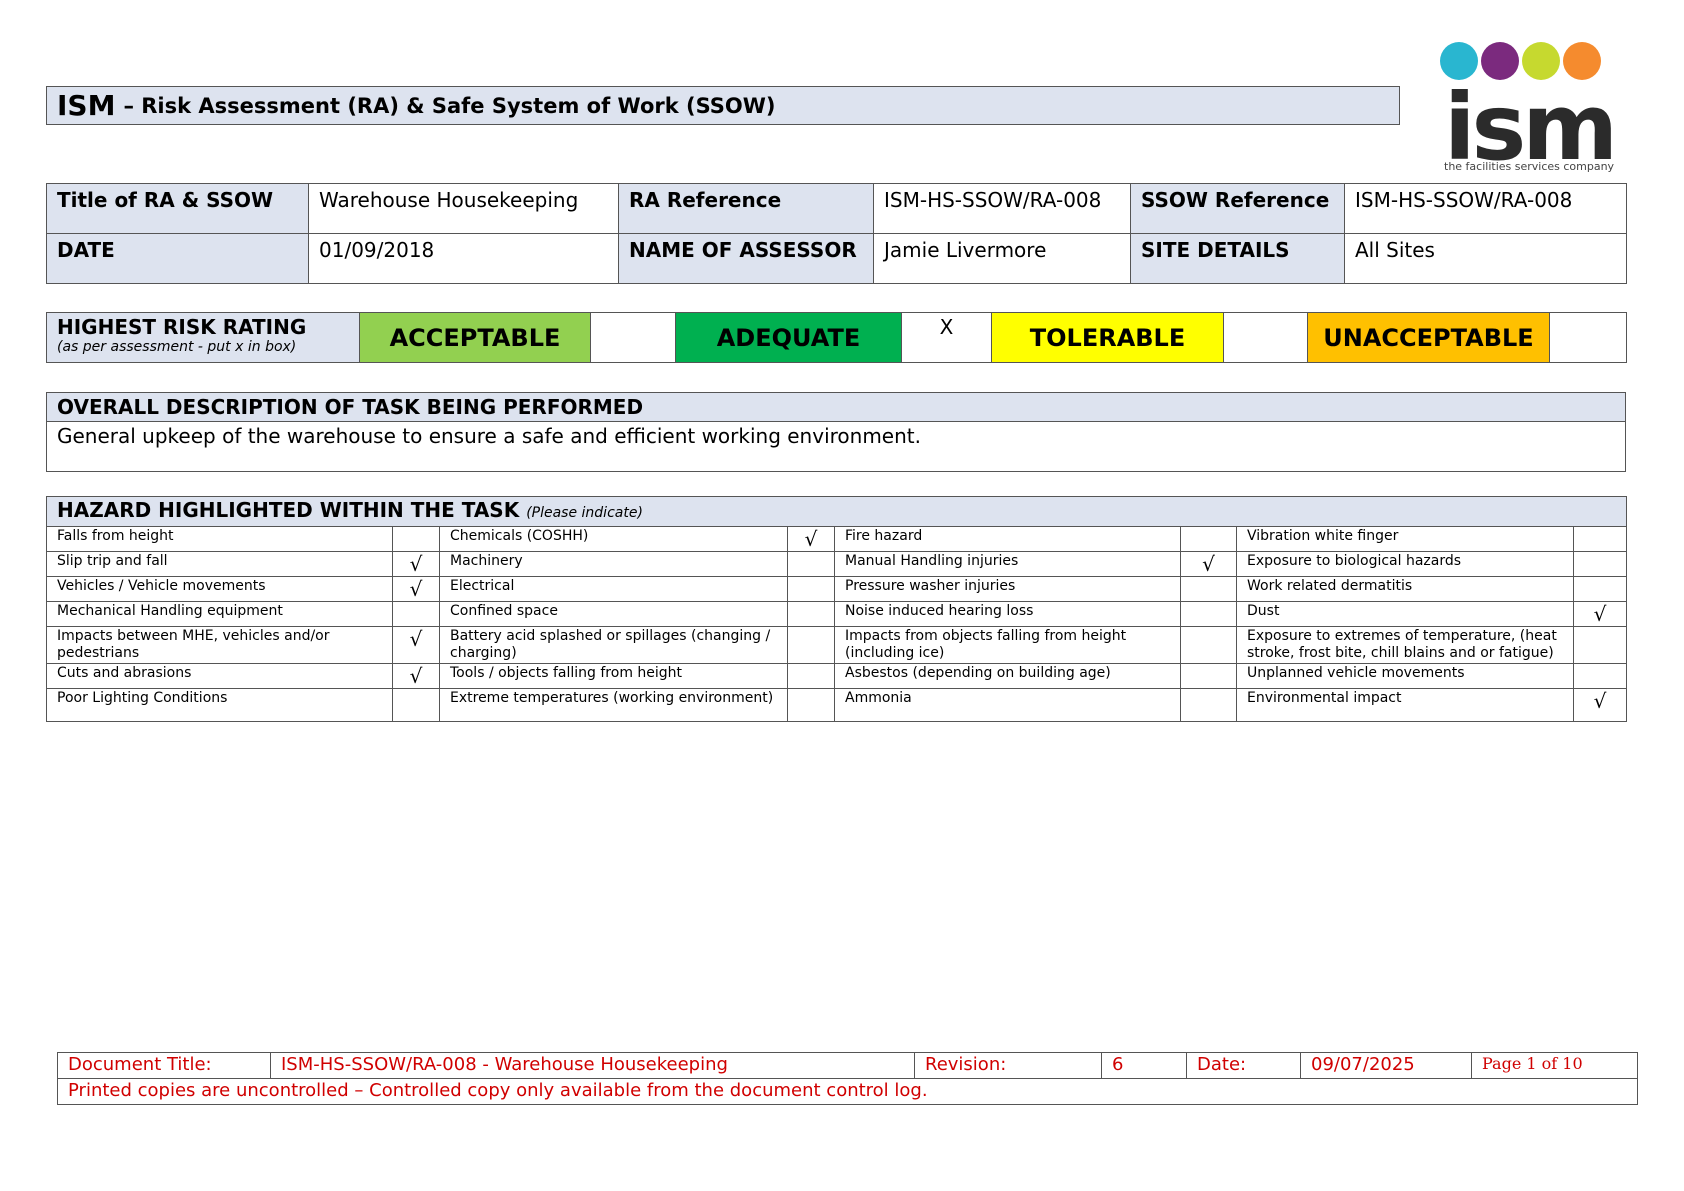 The width and height of the screenshot is (1684, 1191). I want to click on date-value: 01/09/2018, so click(463, 258).